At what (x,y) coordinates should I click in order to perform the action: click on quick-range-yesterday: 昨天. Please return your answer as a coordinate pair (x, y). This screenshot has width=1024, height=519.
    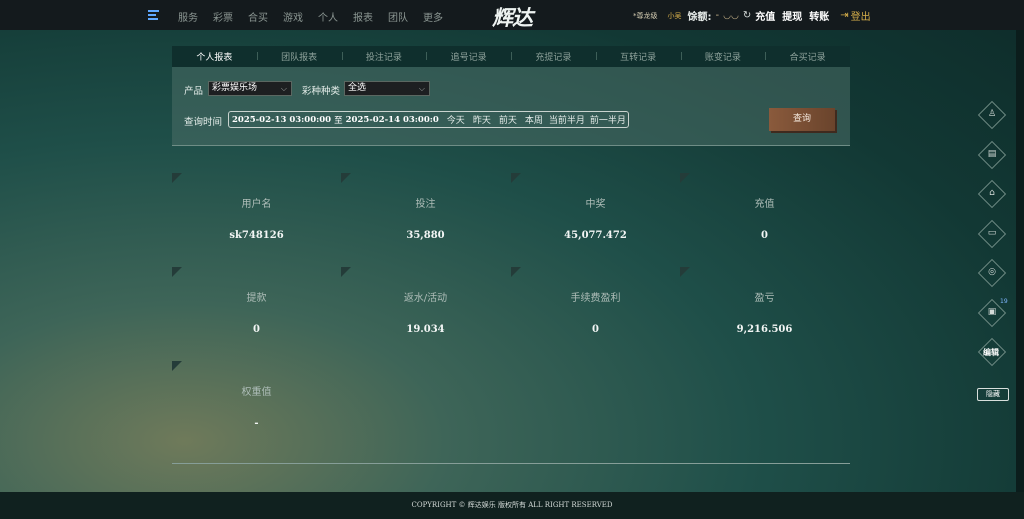
    Looking at the image, I should click on (482, 119).